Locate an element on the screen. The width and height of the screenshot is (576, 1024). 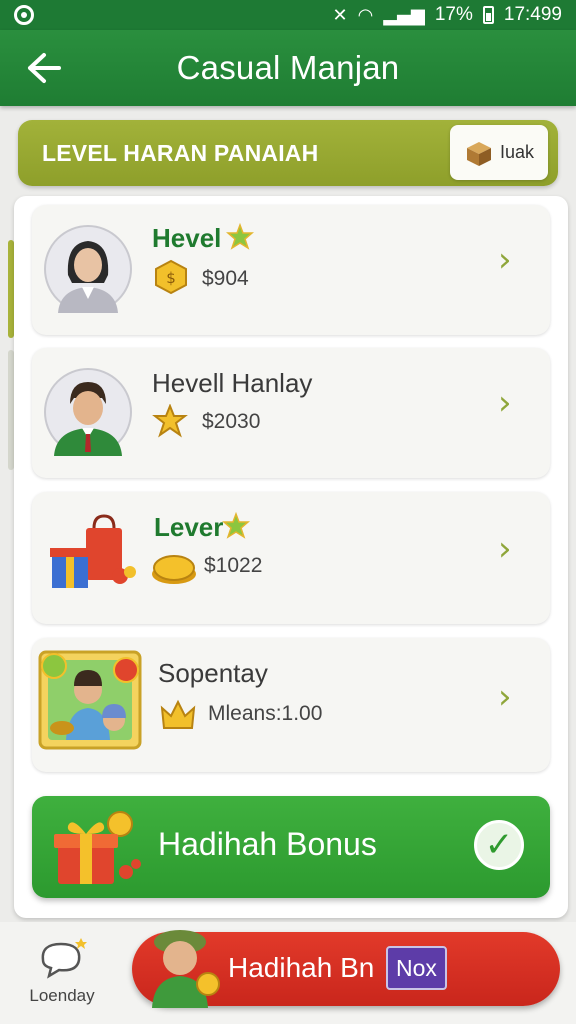
list-item-card: Hevel $ $904 › is located at coordinates (291, 270).